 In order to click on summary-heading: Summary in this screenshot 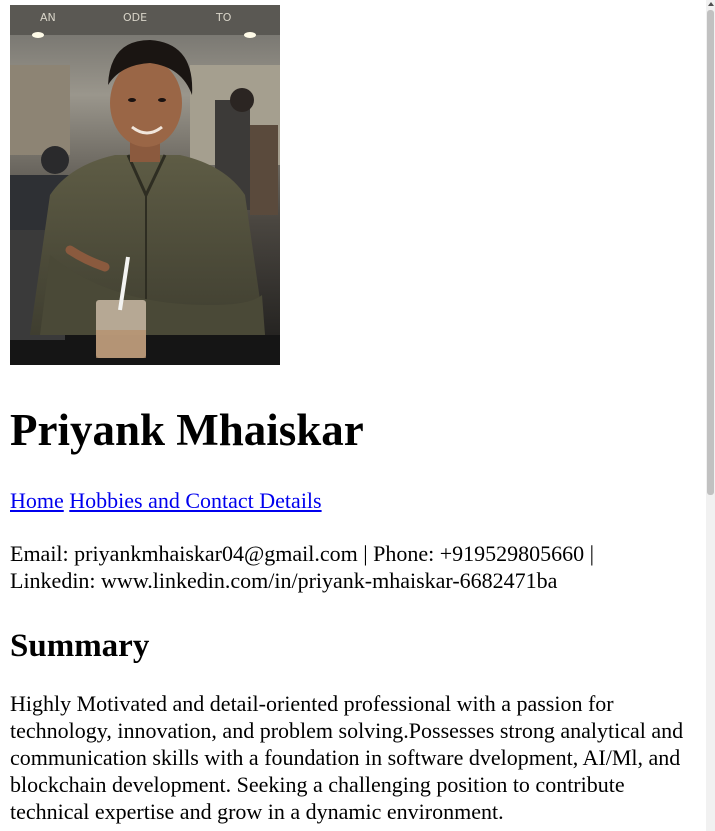, I will do `click(80, 646)`.